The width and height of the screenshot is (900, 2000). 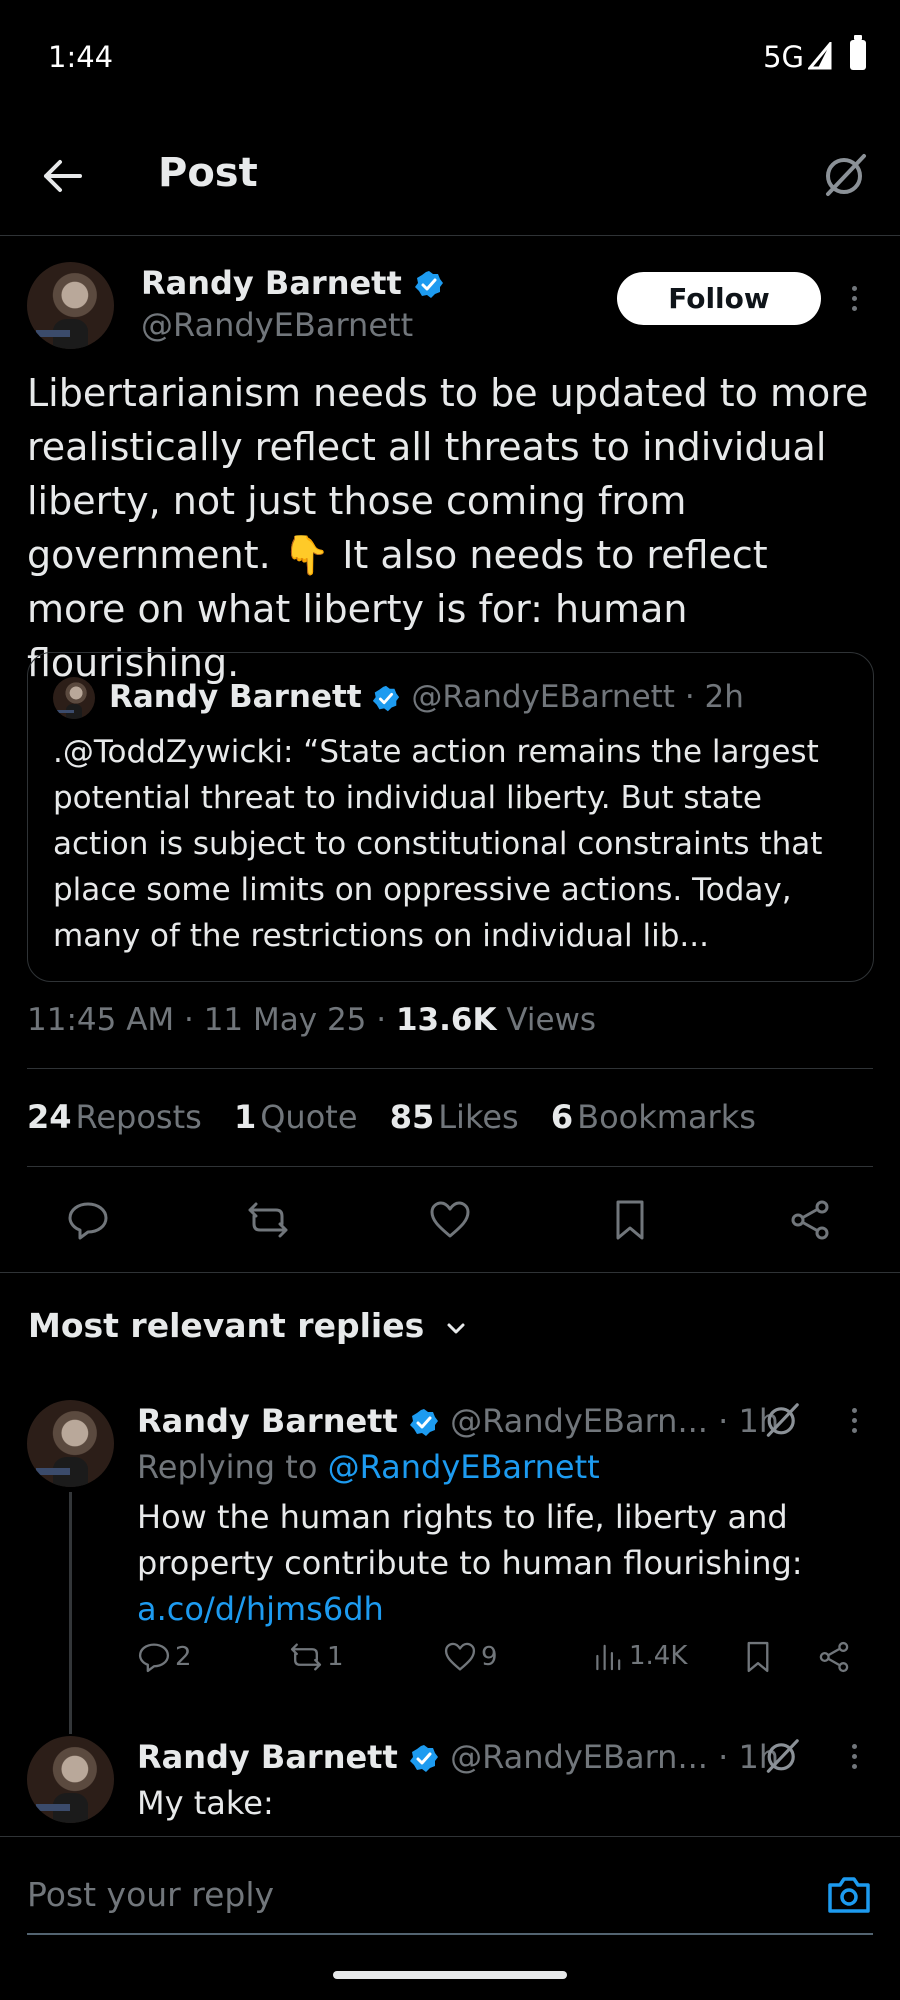 I want to click on analytics-icon, so click(x=608, y=1657).